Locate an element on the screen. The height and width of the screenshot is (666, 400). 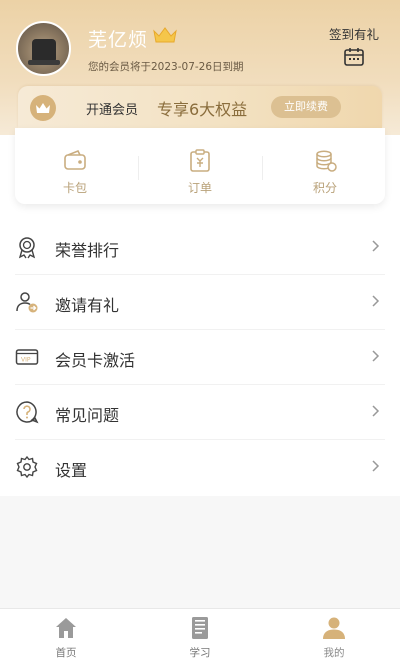
quick-item-order: 订单 is located at coordinates (200, 172).